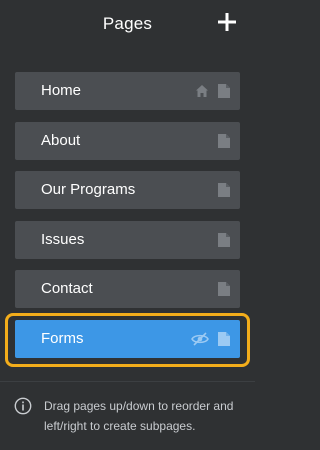 The image size is (320, 450). Describe the element at coordinates (61, 140) in the screenshot. I see `page-item-label: About` at that location.